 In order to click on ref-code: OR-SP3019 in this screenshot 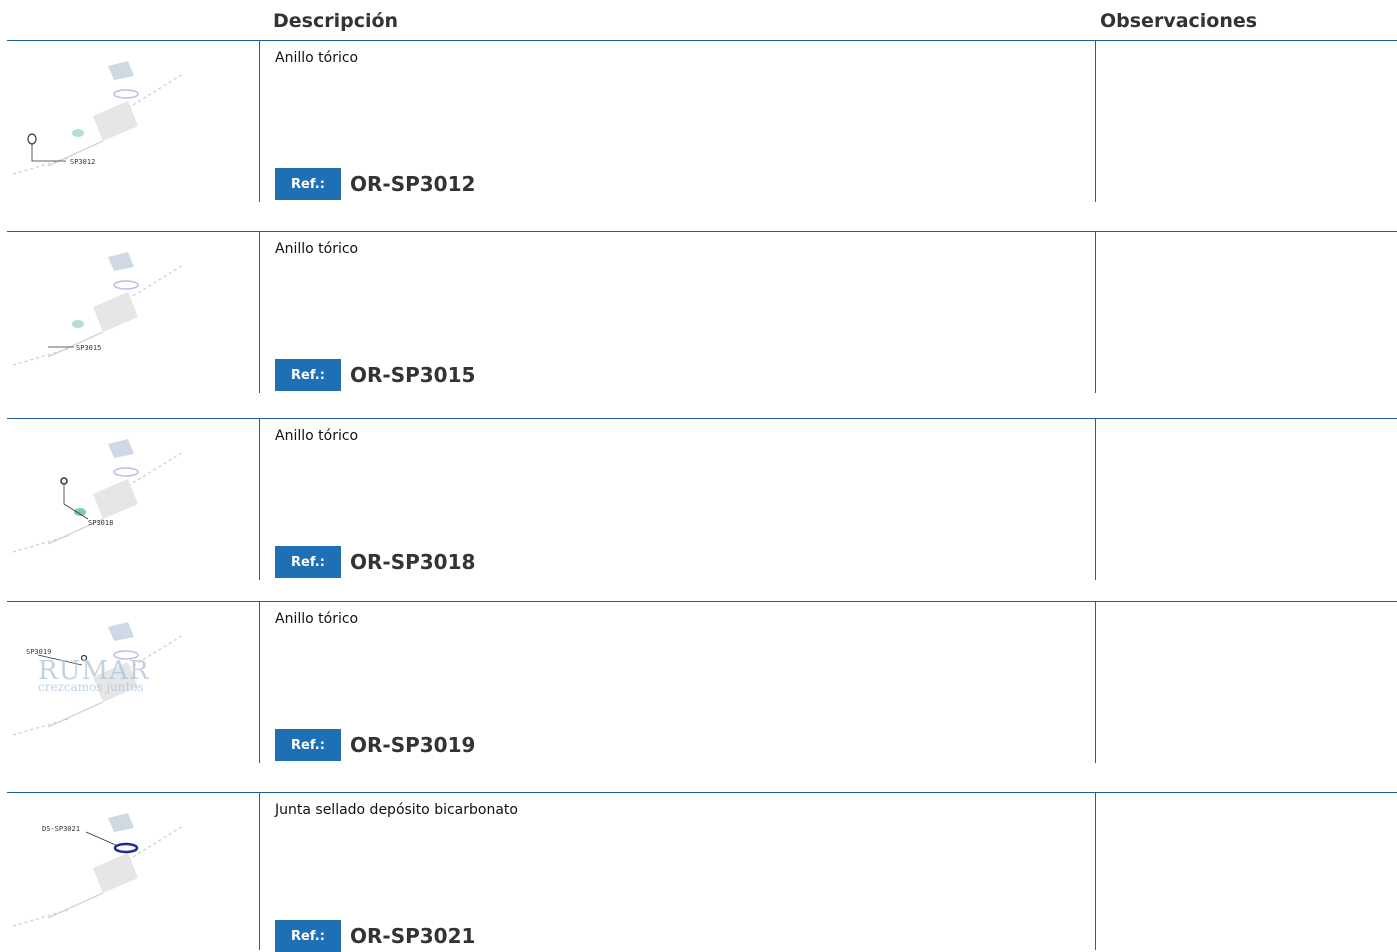, I will do `click(413, 745)`.